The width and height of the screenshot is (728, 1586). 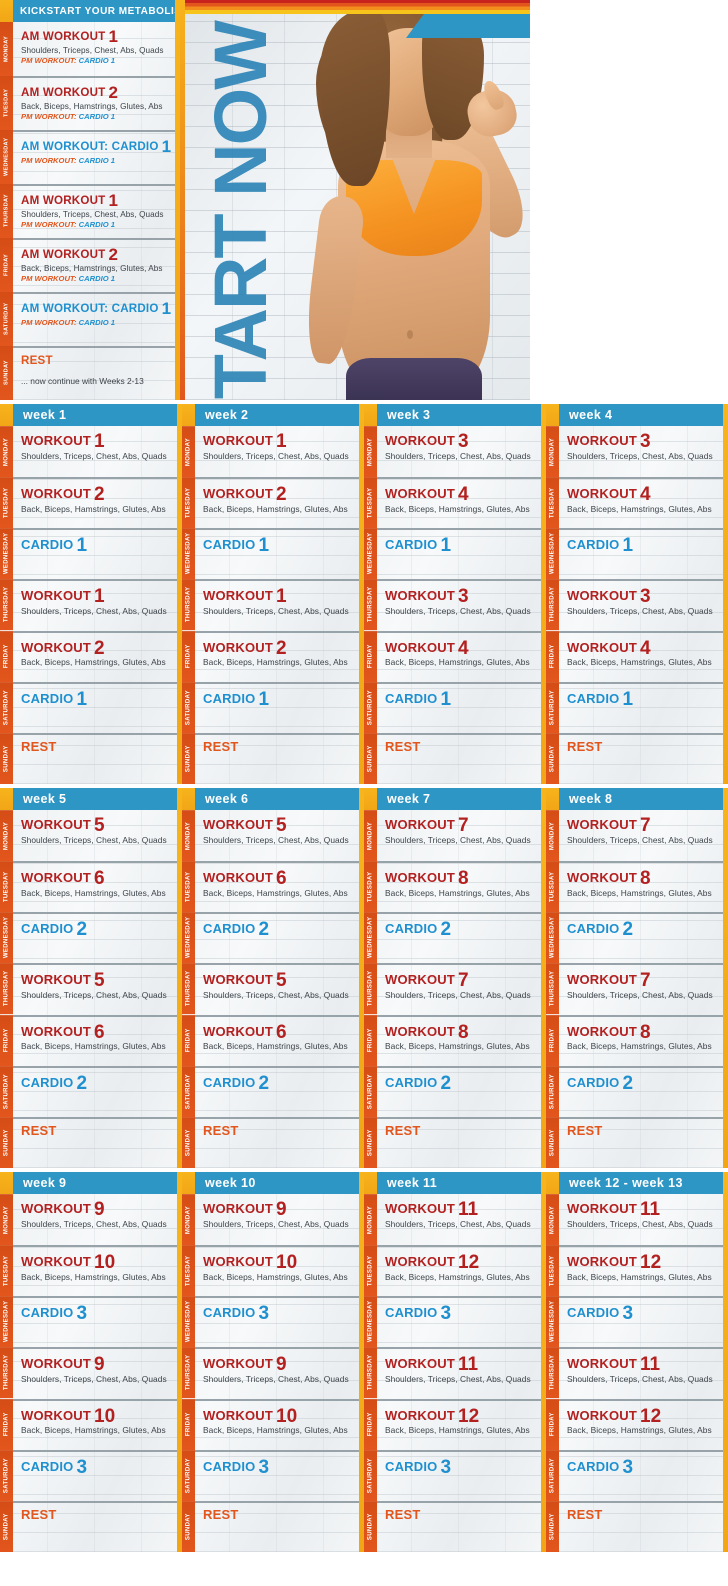 What do you see at coordinates (39, 746) in the screenshot?
I see `activity-name: REST` at bounding box center [39, 746].